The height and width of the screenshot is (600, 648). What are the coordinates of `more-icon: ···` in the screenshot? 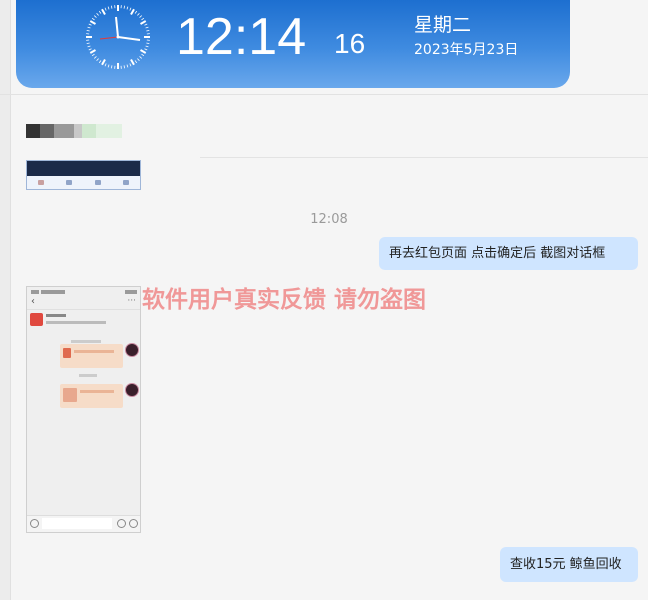 It's located at (131, 301).